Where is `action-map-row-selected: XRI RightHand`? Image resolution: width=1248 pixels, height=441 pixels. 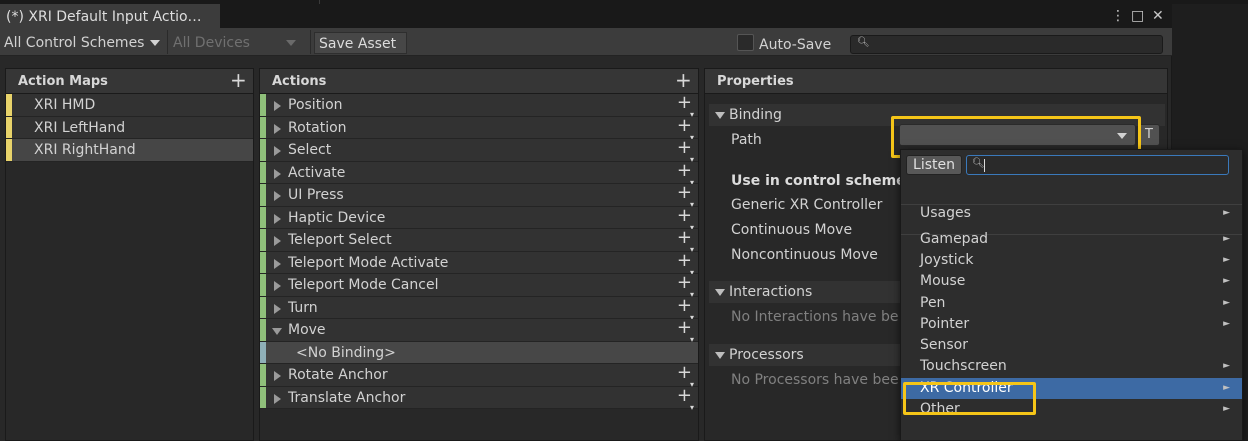 action-map-row-selected: XRI RightHand is located at coordinates (129, 150).